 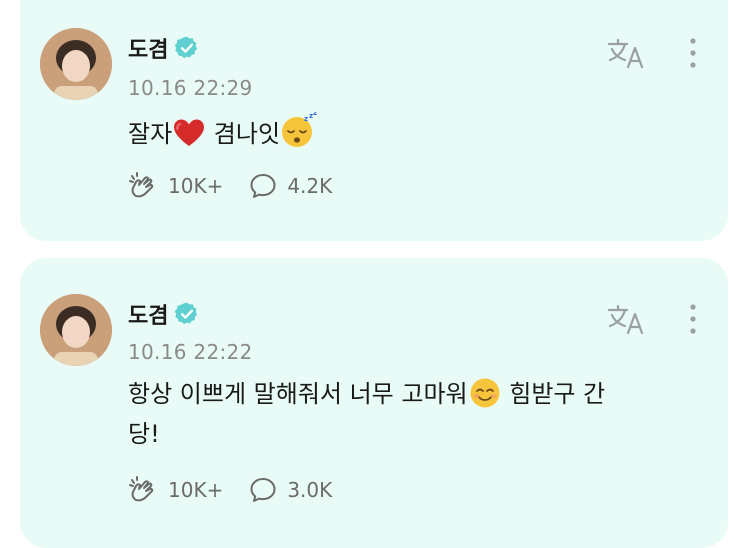 What do you see at coordinates (310, 490) in the screenshot?
I see `comment-count: 3.0K` at bounding box center [310, 490].